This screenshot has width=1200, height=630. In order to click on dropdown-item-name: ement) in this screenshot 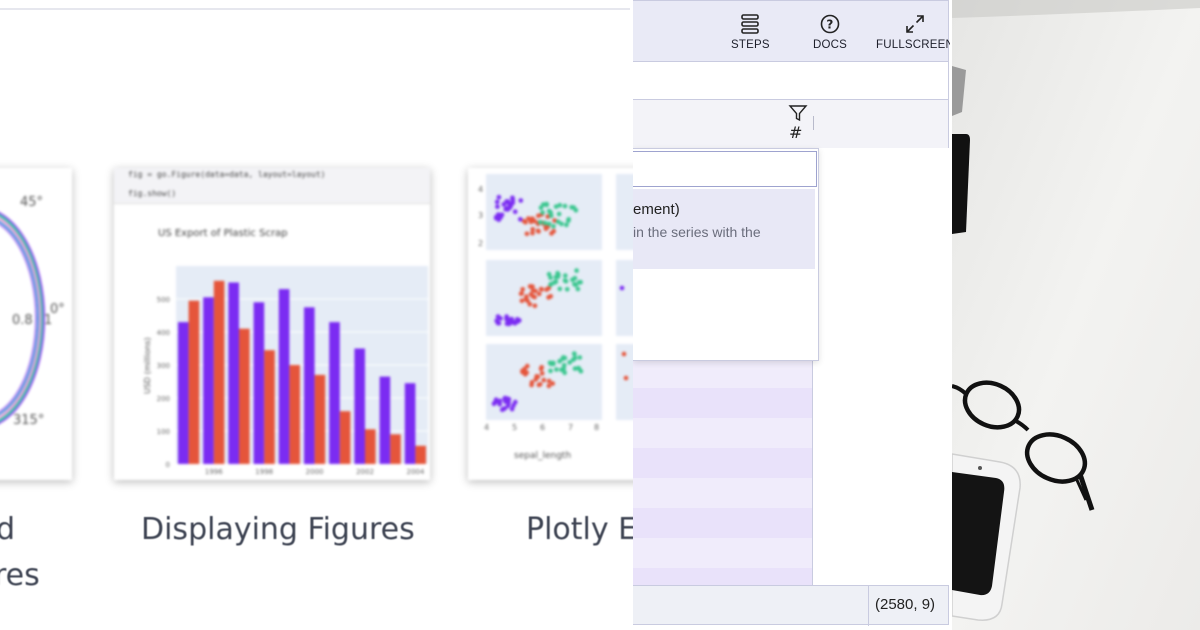, I will do `click(656, 209)`.